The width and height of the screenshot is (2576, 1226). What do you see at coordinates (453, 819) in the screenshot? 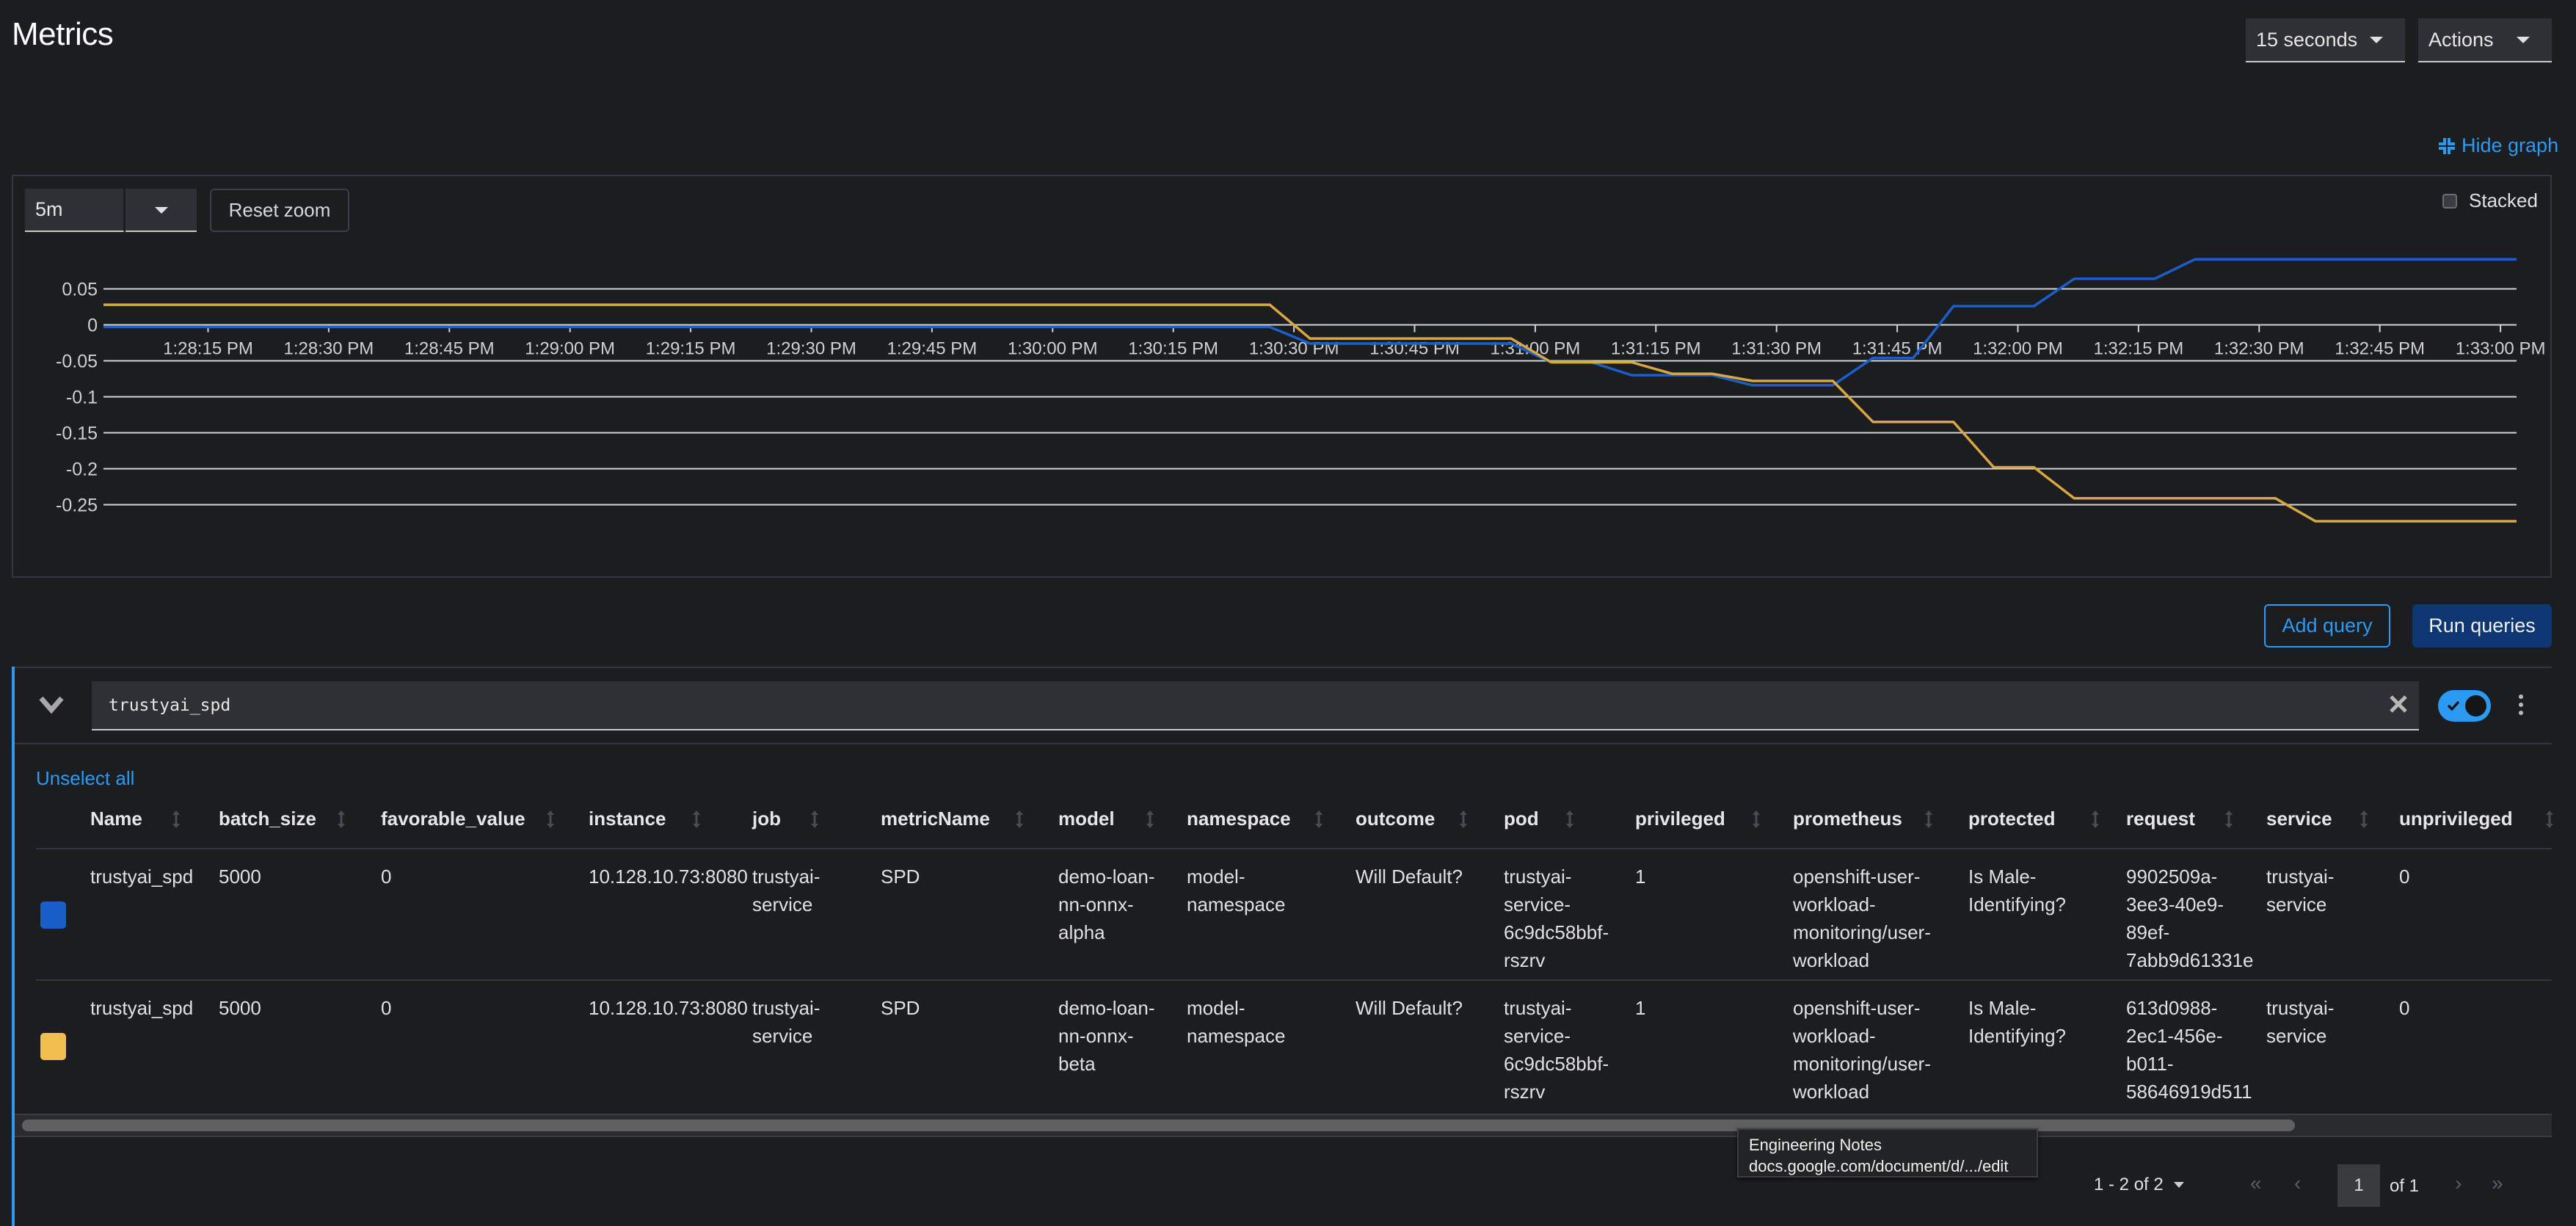
I see `column-header-favorable-value: favorable_value` at bounding box center [453, 819].